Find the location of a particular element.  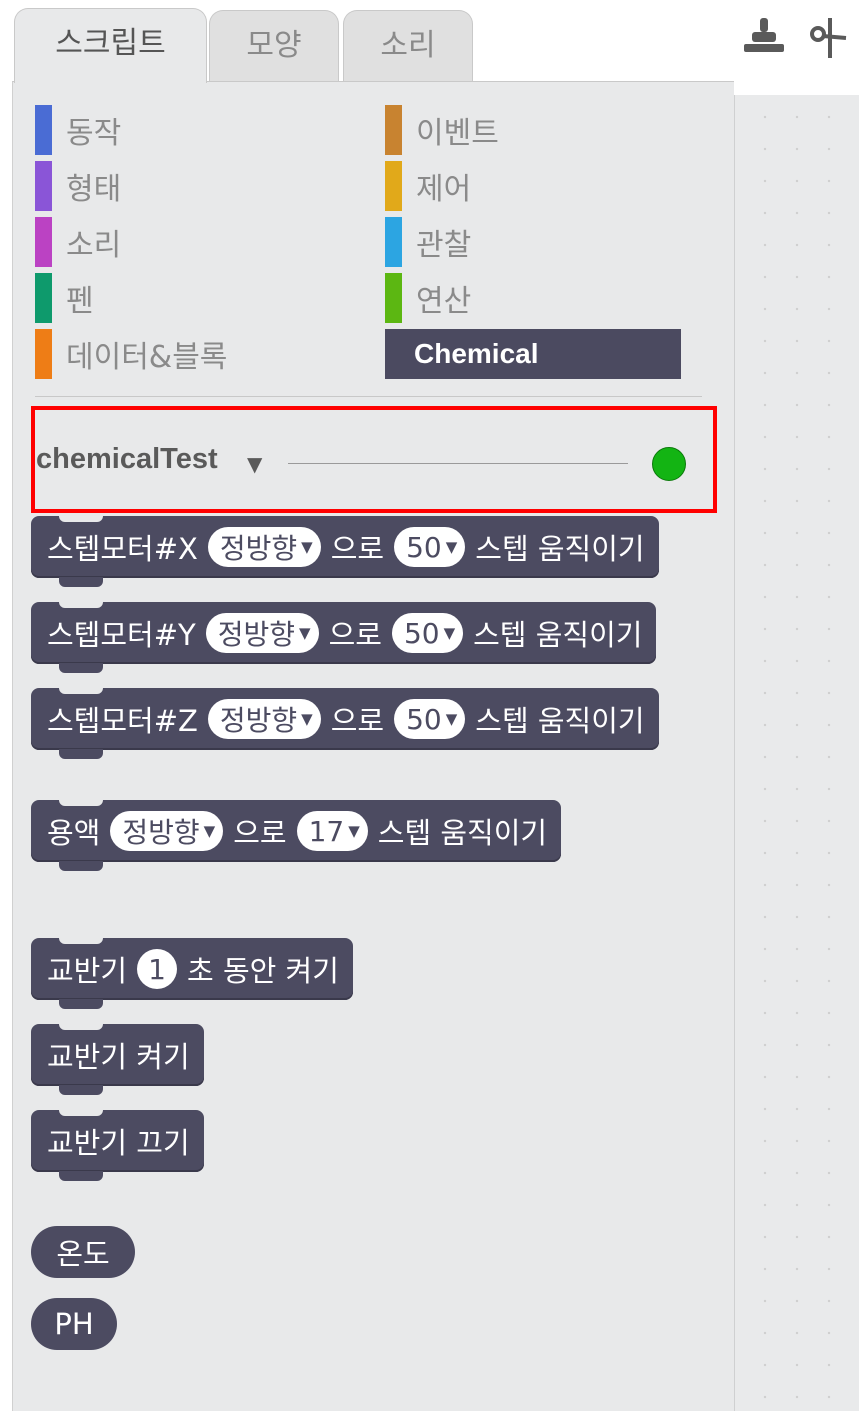

tab-sounds: 소리 is located at coordinates (408, 46).